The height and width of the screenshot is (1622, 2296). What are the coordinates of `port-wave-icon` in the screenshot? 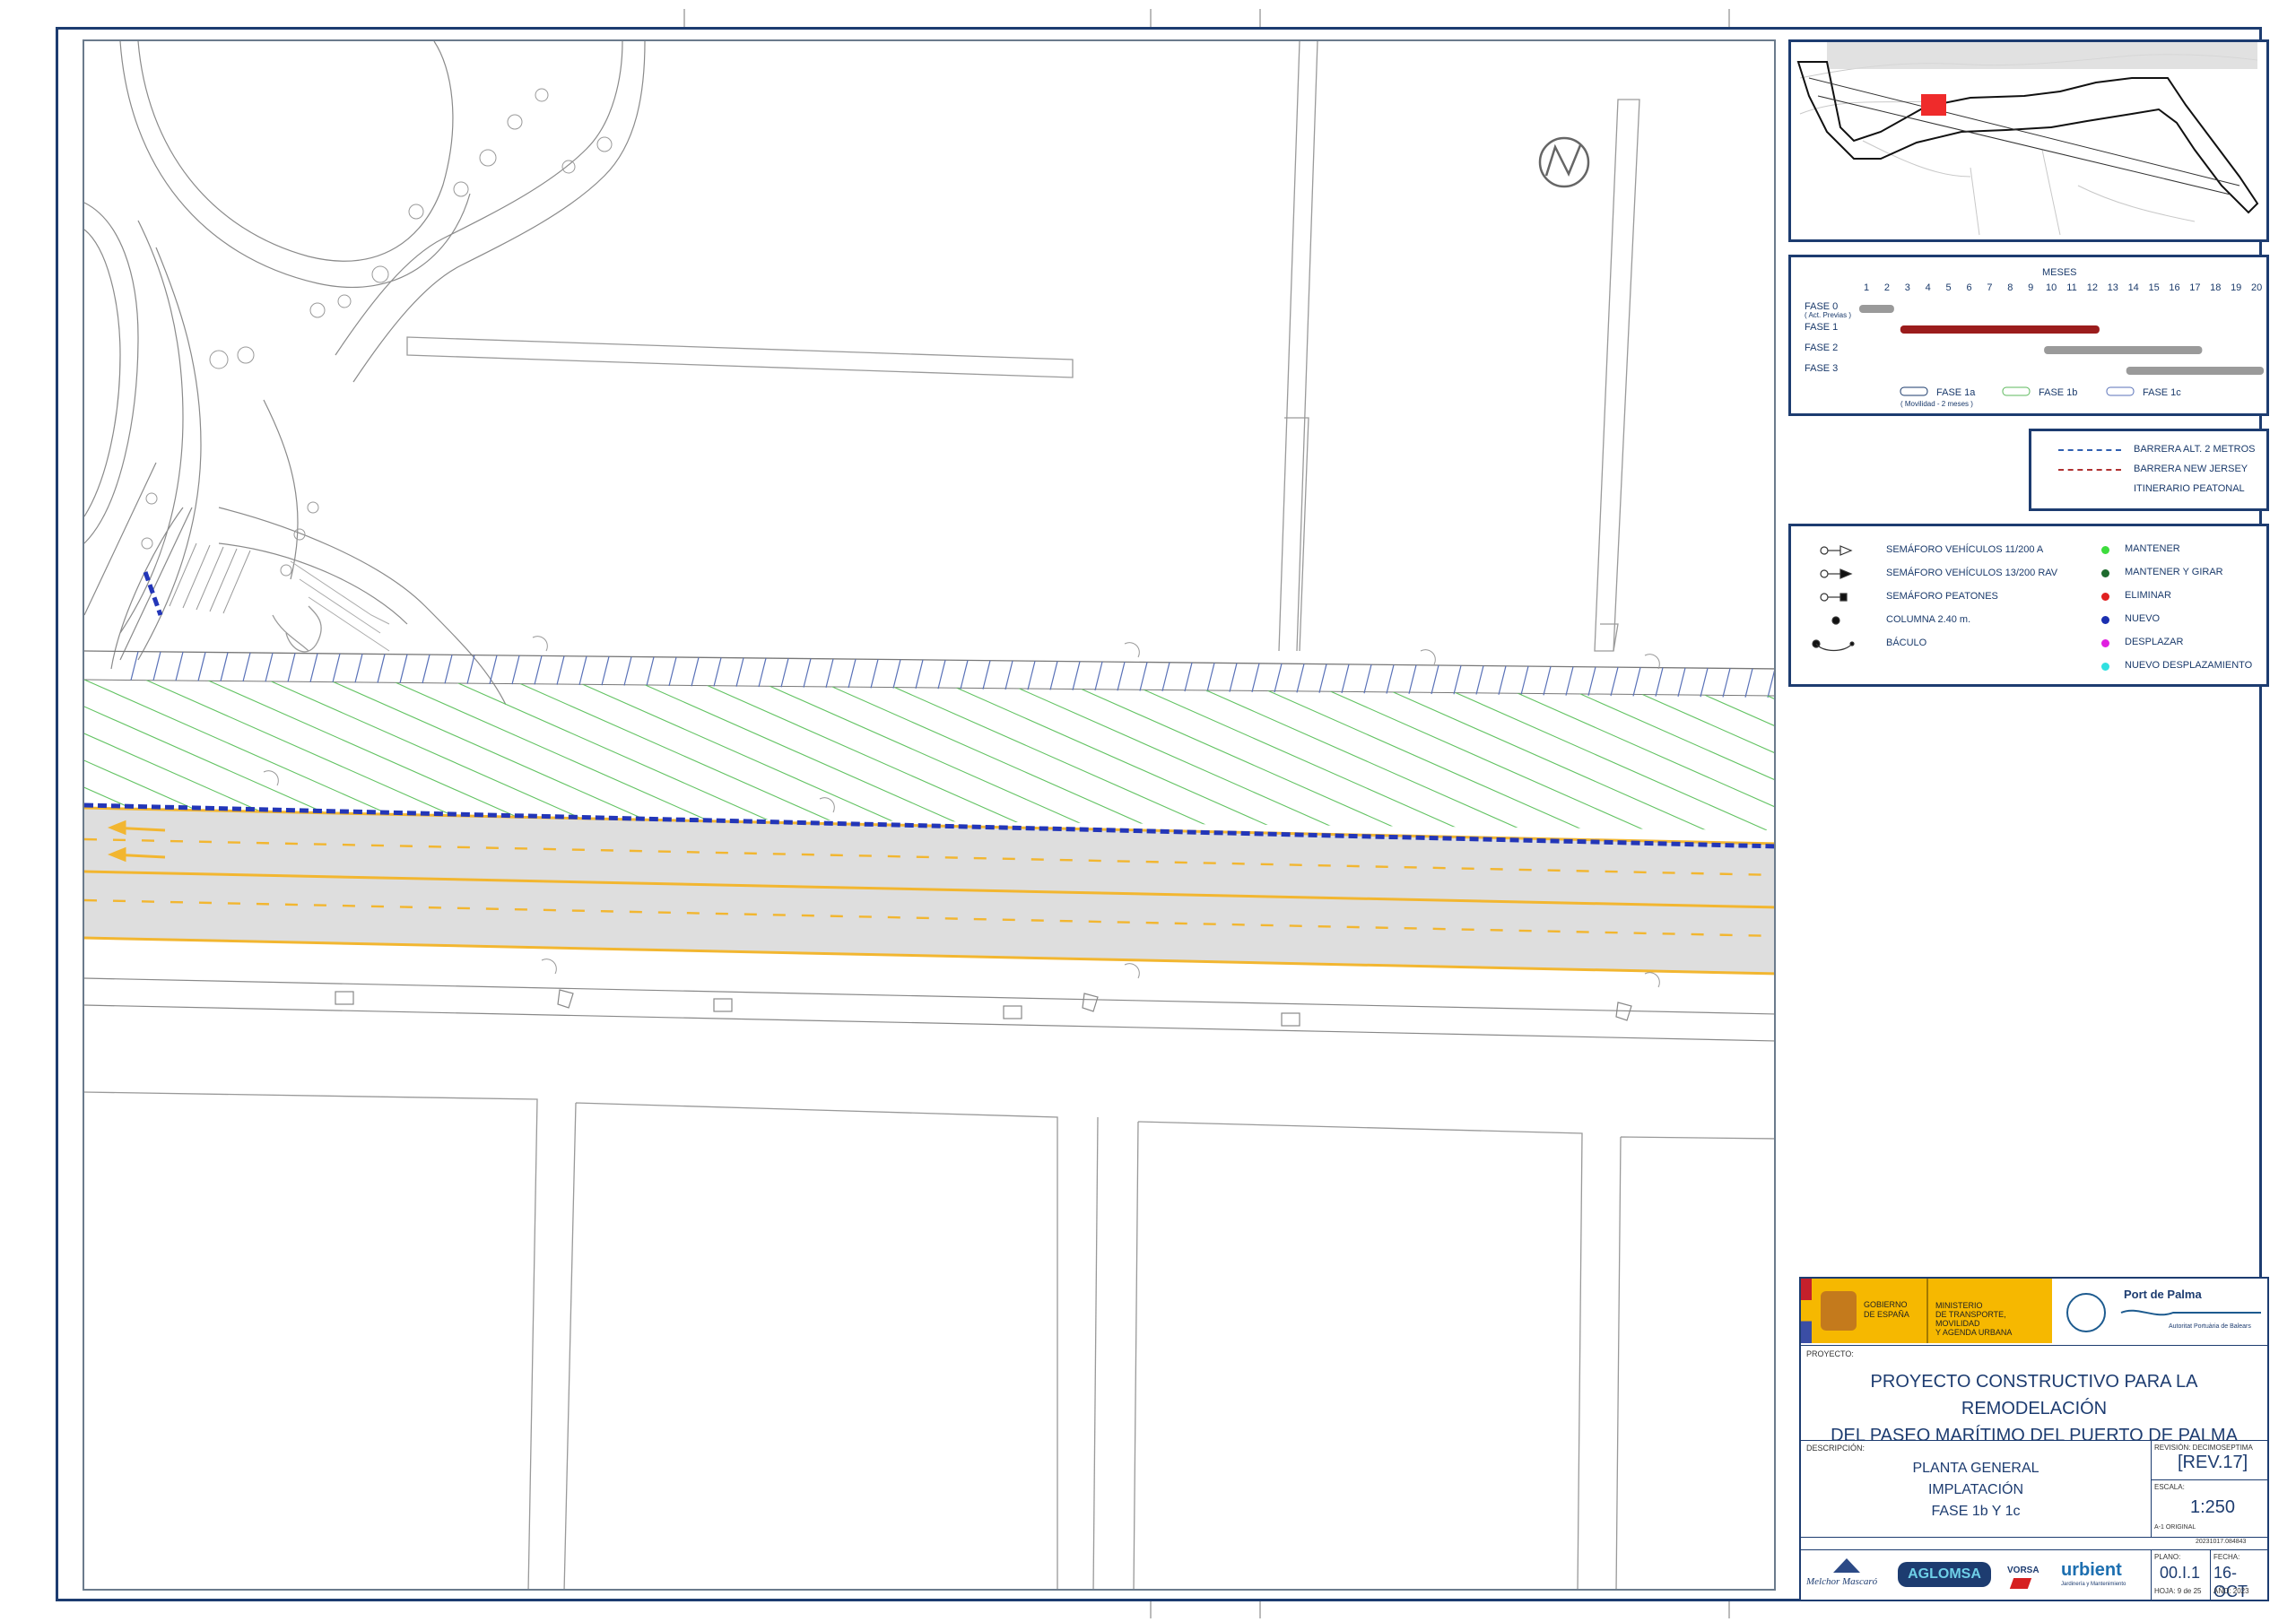 It's located at (2190, 1312).